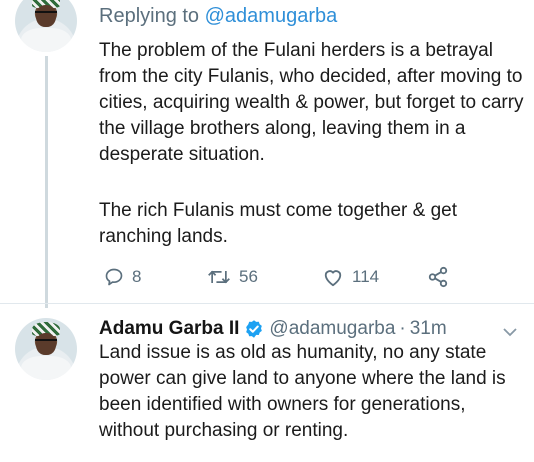 The width and height of the screenshot is (534, 462). What do you see at coordinates (332, 329) in the screenshot?
I see `author-handle: @adamugarba` at bounding box center [332, 329].